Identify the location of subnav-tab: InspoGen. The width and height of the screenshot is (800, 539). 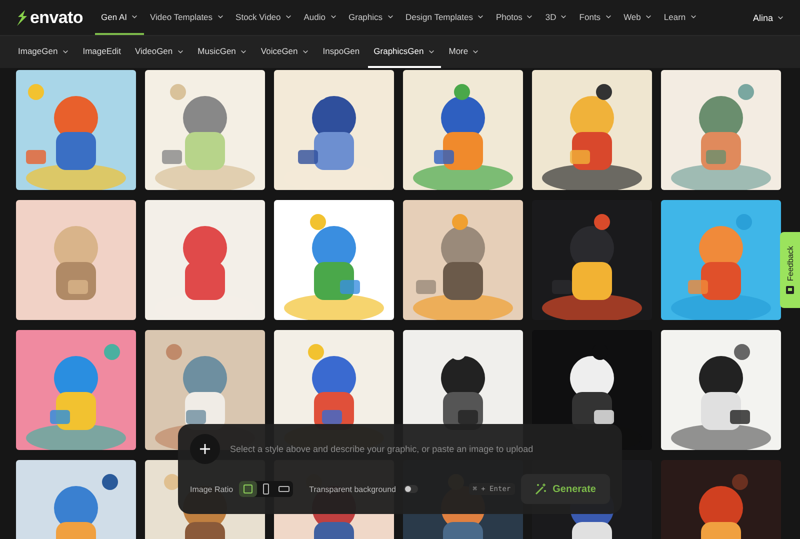
(341, 52).